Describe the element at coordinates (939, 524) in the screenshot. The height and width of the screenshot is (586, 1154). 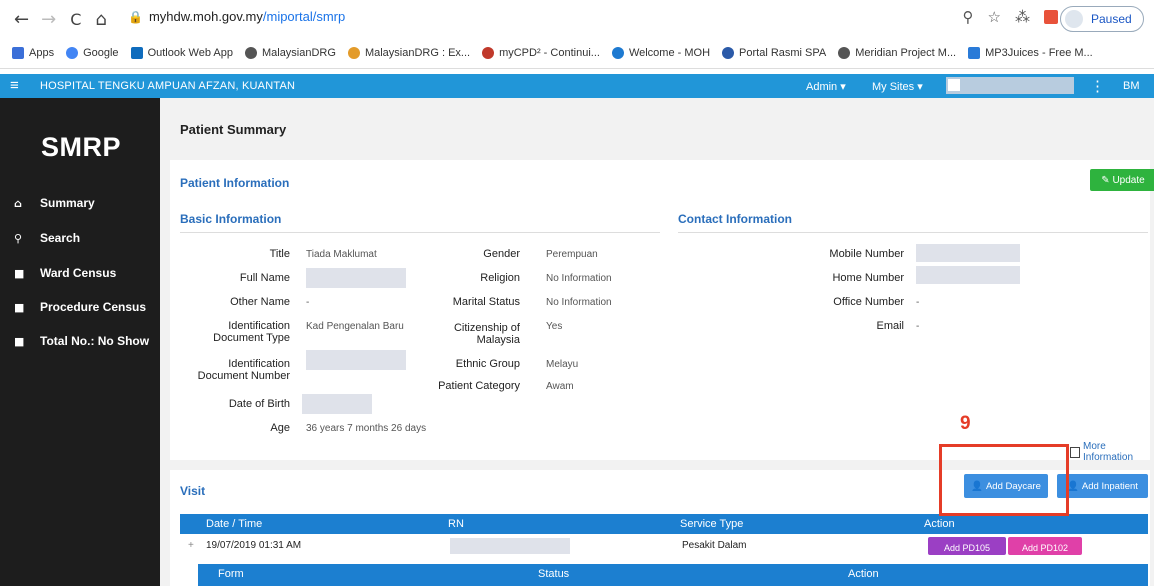
I see `col-action: Action` at that location.